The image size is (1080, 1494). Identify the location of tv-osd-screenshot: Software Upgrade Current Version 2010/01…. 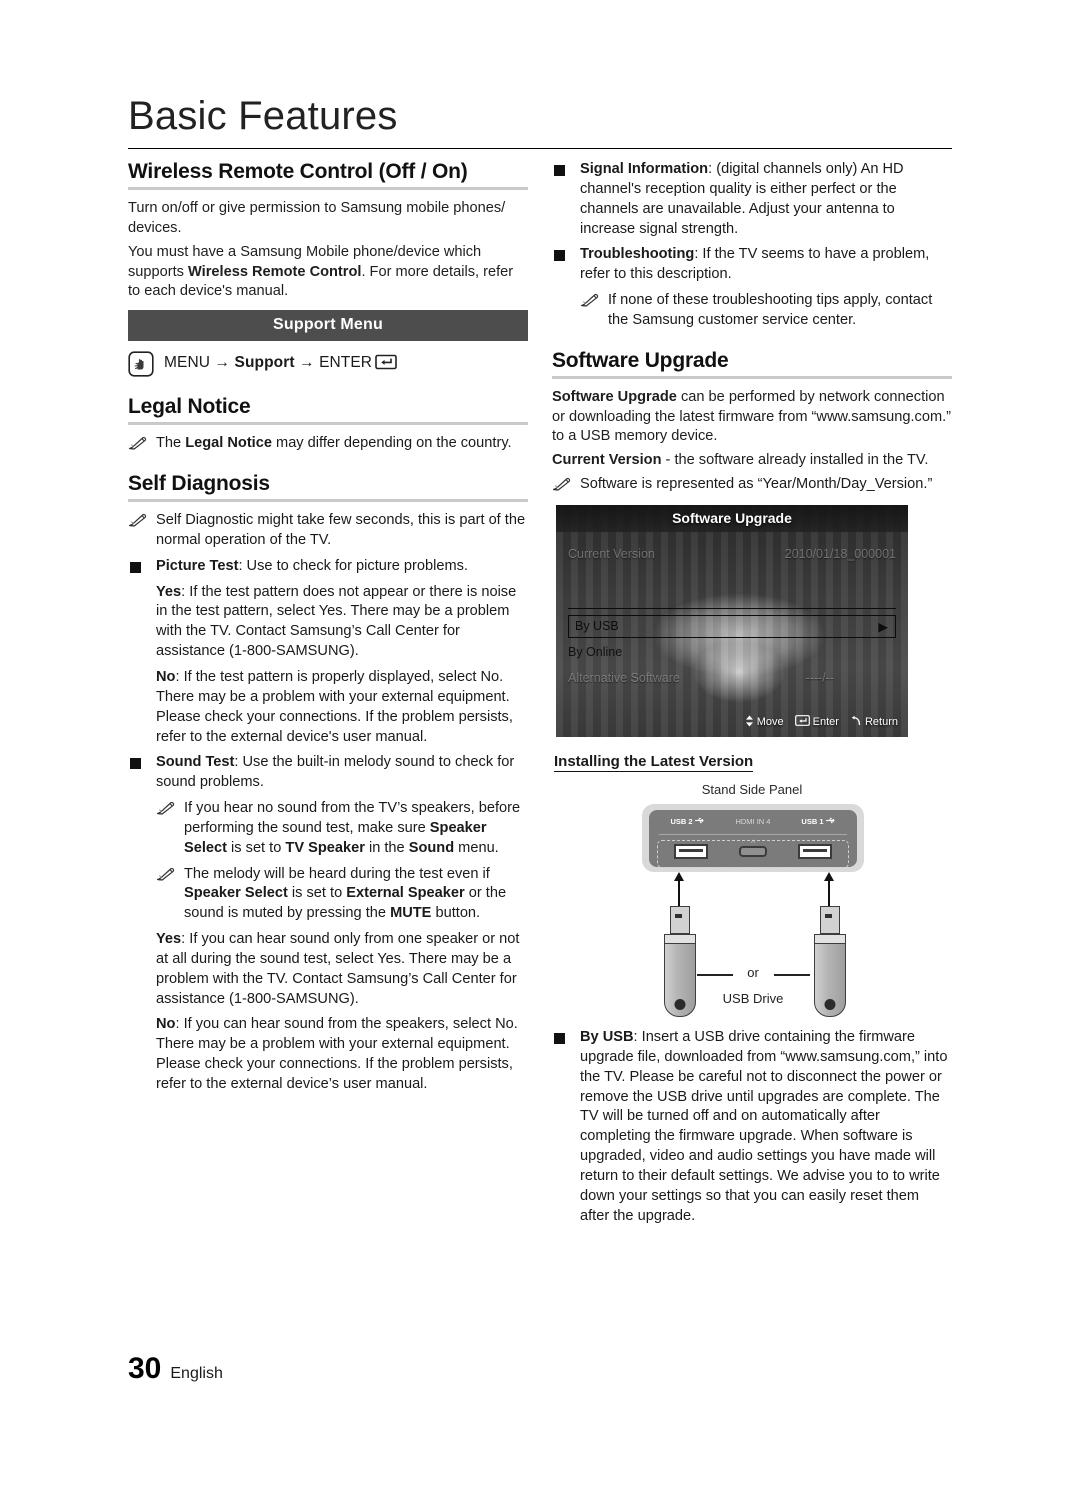
(732, 620).